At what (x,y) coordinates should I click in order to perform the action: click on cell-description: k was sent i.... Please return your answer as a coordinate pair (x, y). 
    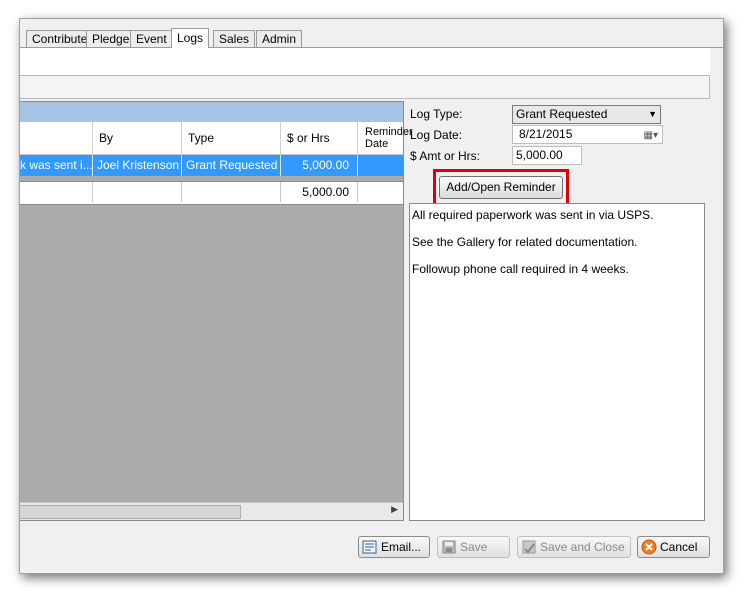
    Looking at the image, I should click on (56, 165).